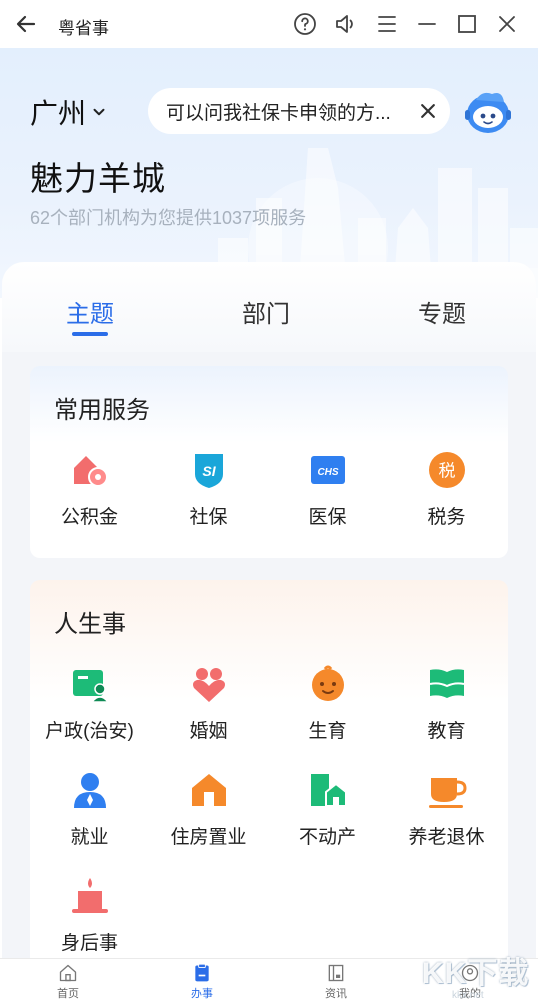  What do you see at coordinates (90, 334) in the screenshot?
I see `active-tab-indicator` at bounding box center [90, 334].